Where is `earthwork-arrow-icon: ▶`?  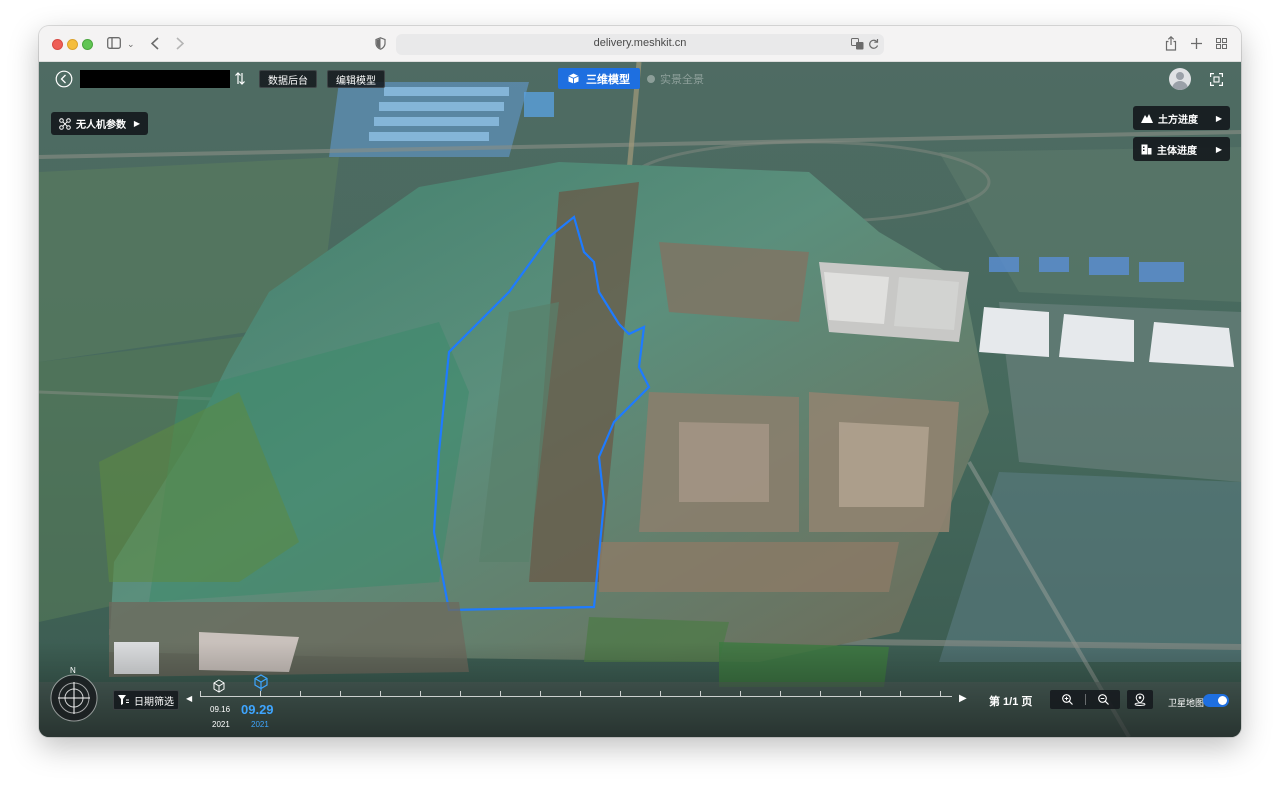
earthwork-arrow-icon: ▶ is located at coordinates (1218, 118).